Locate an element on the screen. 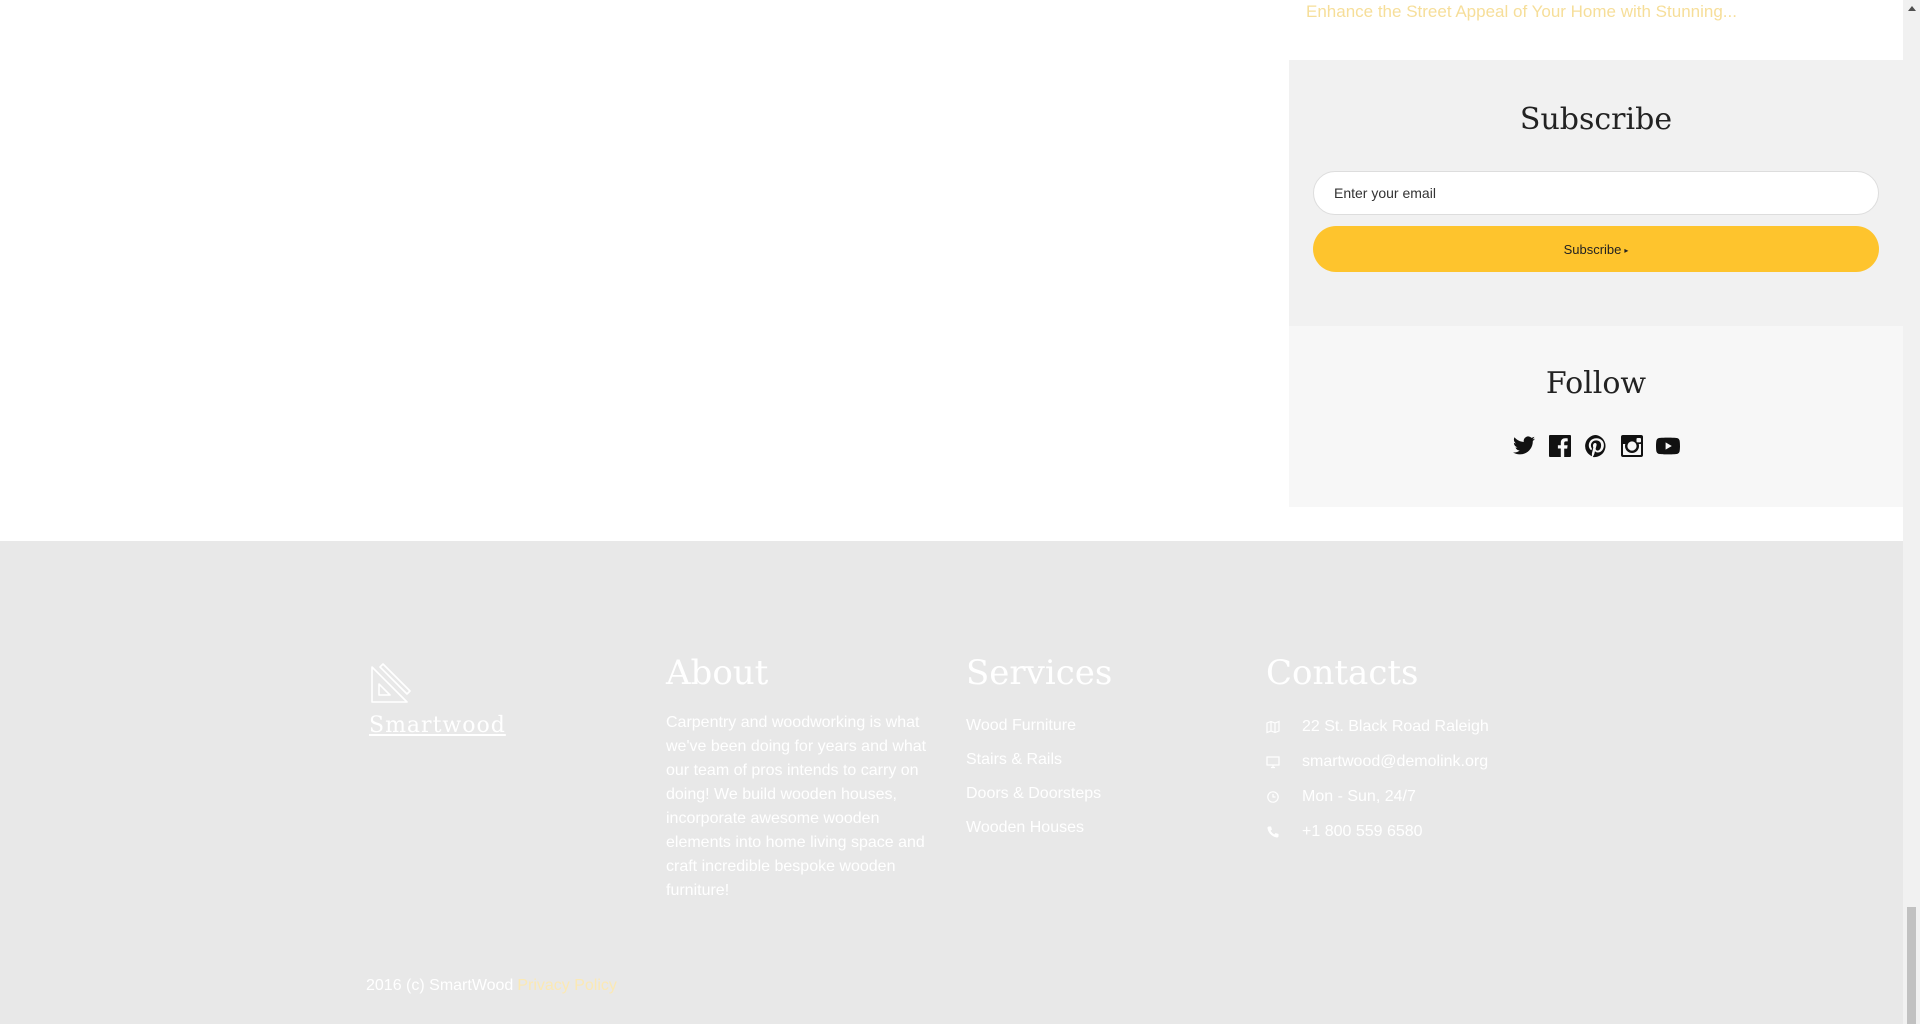 The width and height of the screenshot is (1920, 1024). copyright: 2016 (c) SmartWood Privacy Policy is located at coordinates (491, 986).